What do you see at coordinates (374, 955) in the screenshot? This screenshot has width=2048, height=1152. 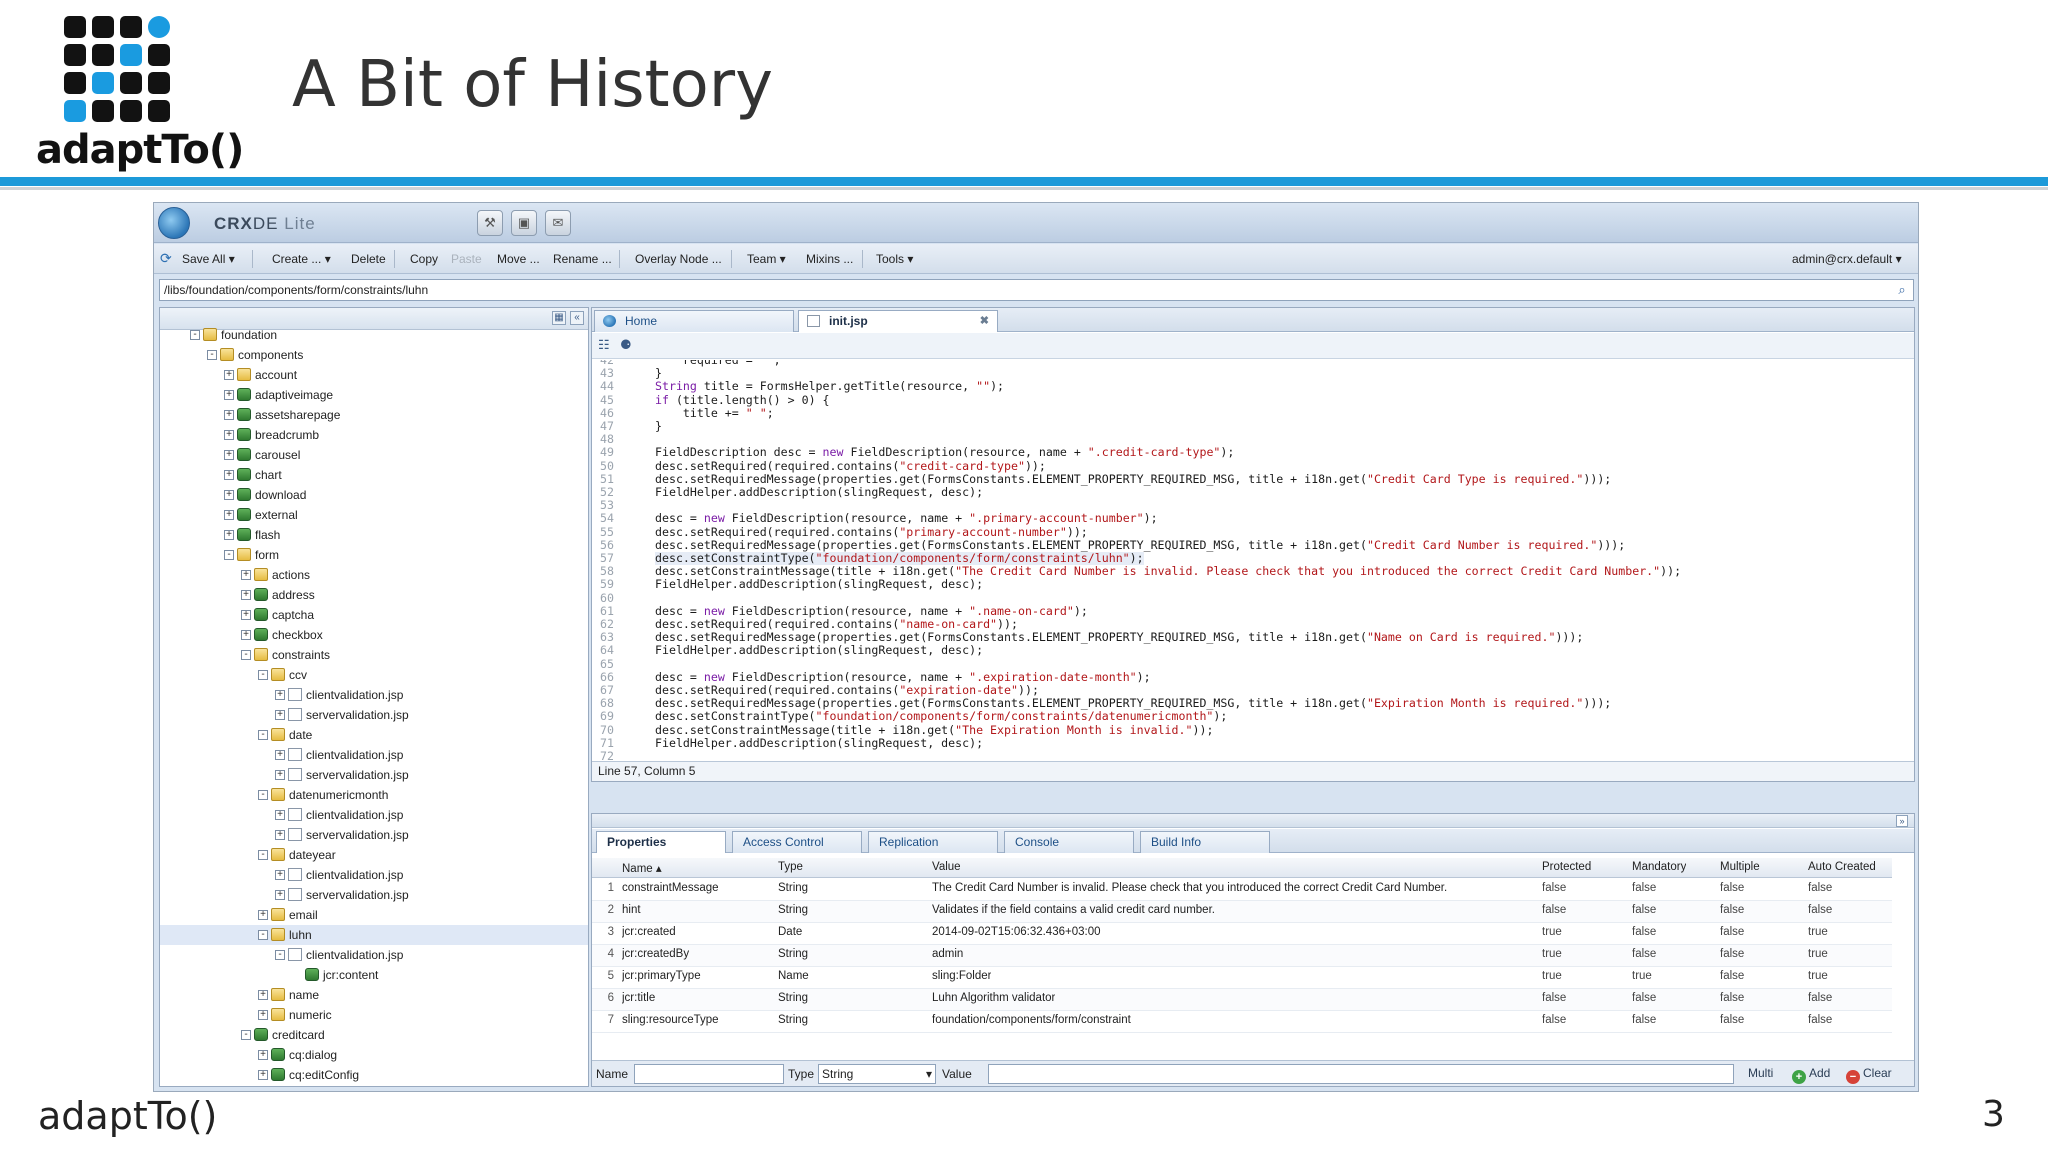 I see `tree-node: - clientvalidation.jsp` at bounding box center [374, 955].